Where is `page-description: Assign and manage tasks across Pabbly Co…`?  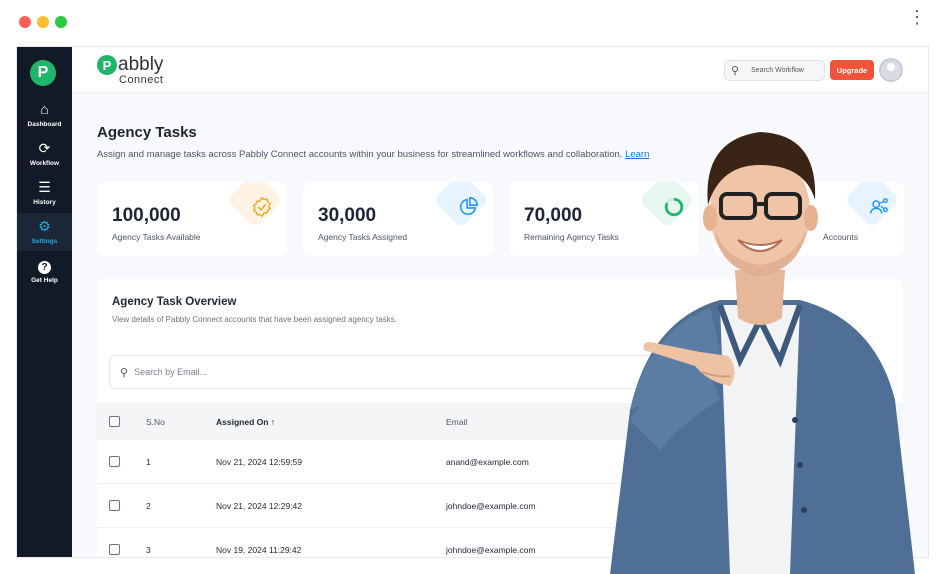
page-description: Assign and manage tasks across Pabbly Co… is located at coordinates (373, 154).